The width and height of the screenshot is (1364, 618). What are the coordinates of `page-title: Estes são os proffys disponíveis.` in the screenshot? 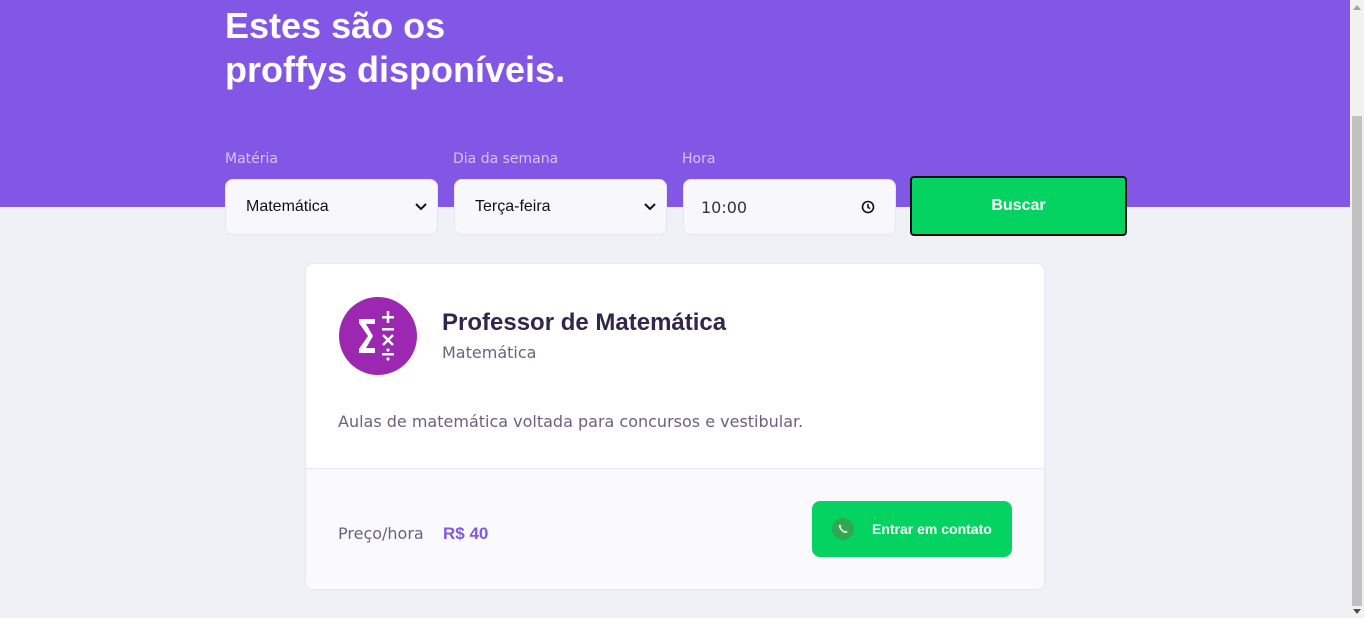 It's located at (395, 48).